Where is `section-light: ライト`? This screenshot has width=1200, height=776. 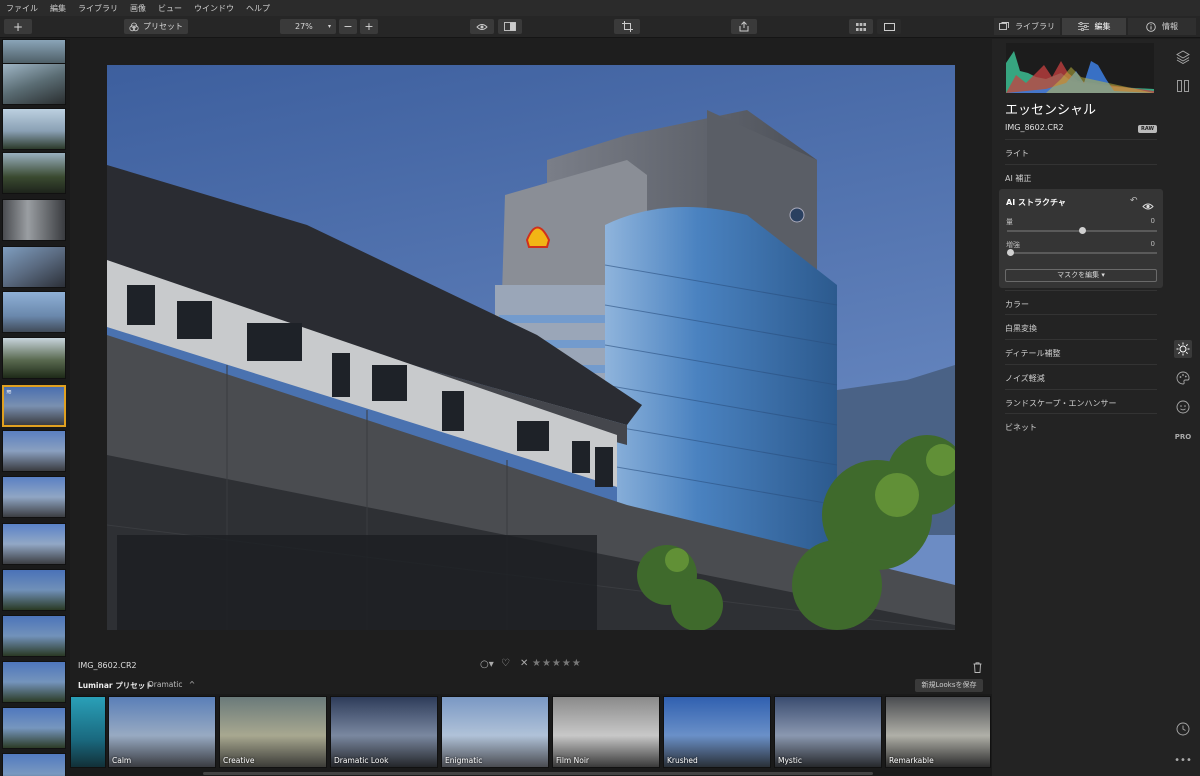
section-light: ライト is located at coordinates (1081, 151).